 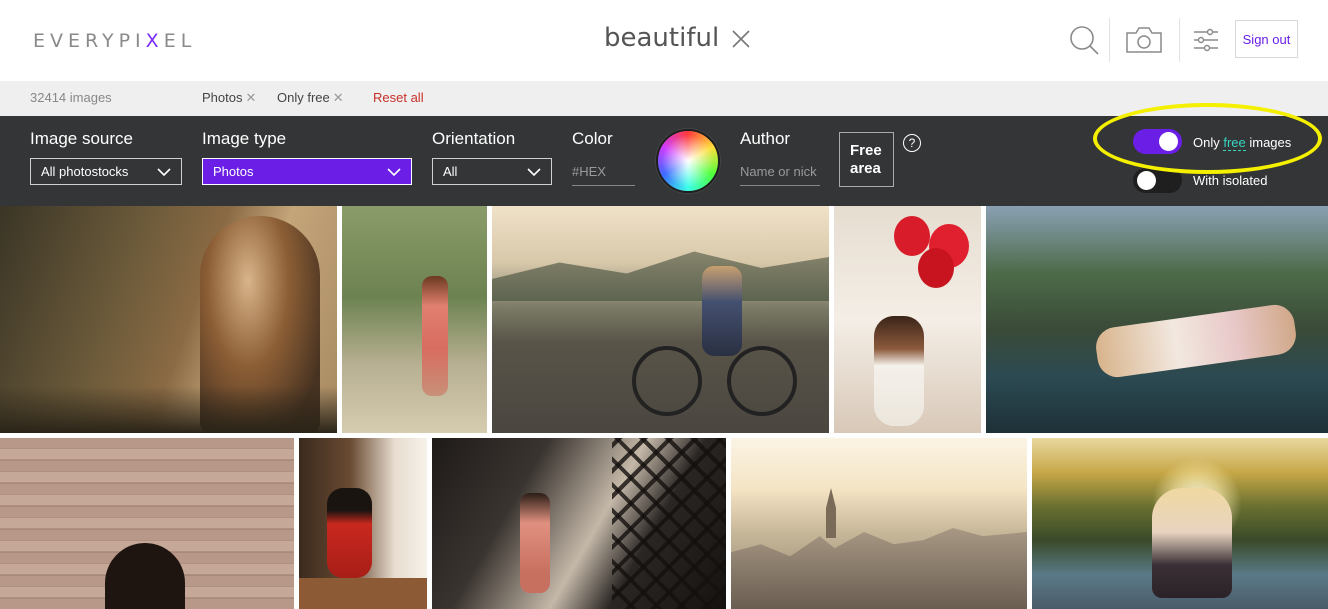 I want to click on photo-woman-brick-wall, so click(x=147, y=523).